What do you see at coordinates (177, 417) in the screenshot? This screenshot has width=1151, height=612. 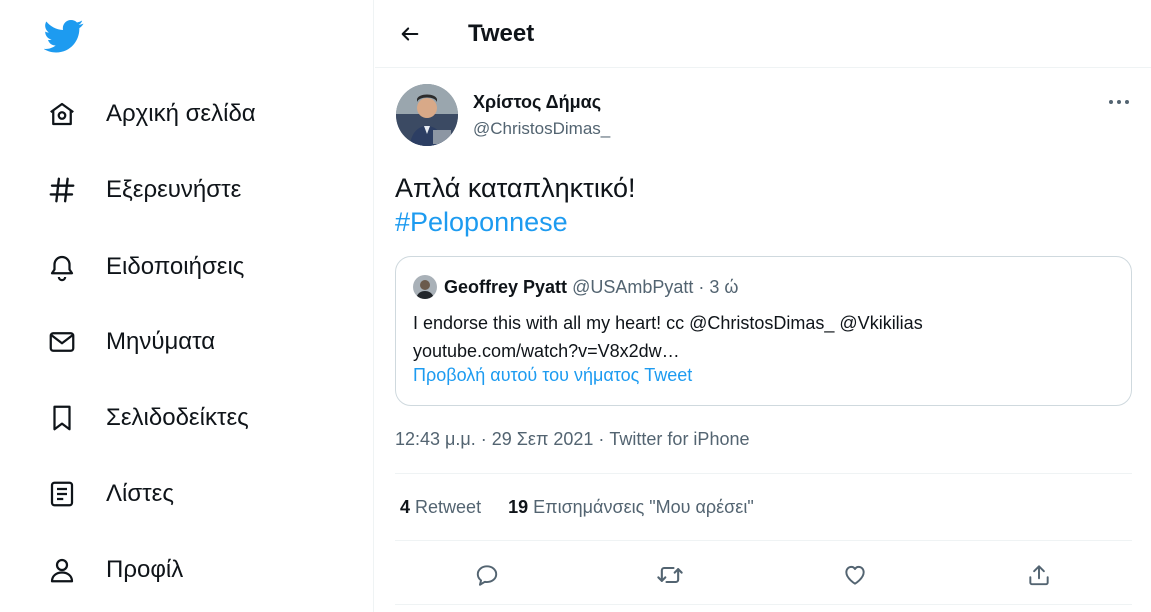 I see `sidebar-item-label: Σελιδοδείκτες` at bounding box center [177, 417].